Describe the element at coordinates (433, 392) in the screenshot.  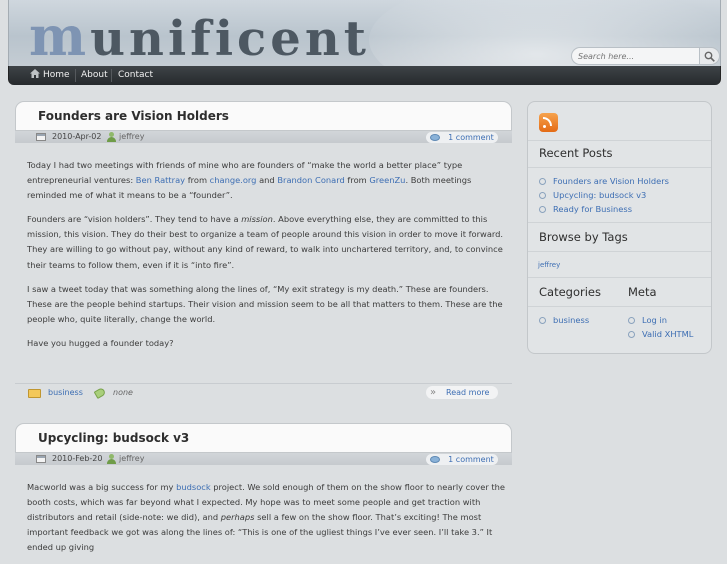
I see `read-more-arrow-icon: »` at that location.